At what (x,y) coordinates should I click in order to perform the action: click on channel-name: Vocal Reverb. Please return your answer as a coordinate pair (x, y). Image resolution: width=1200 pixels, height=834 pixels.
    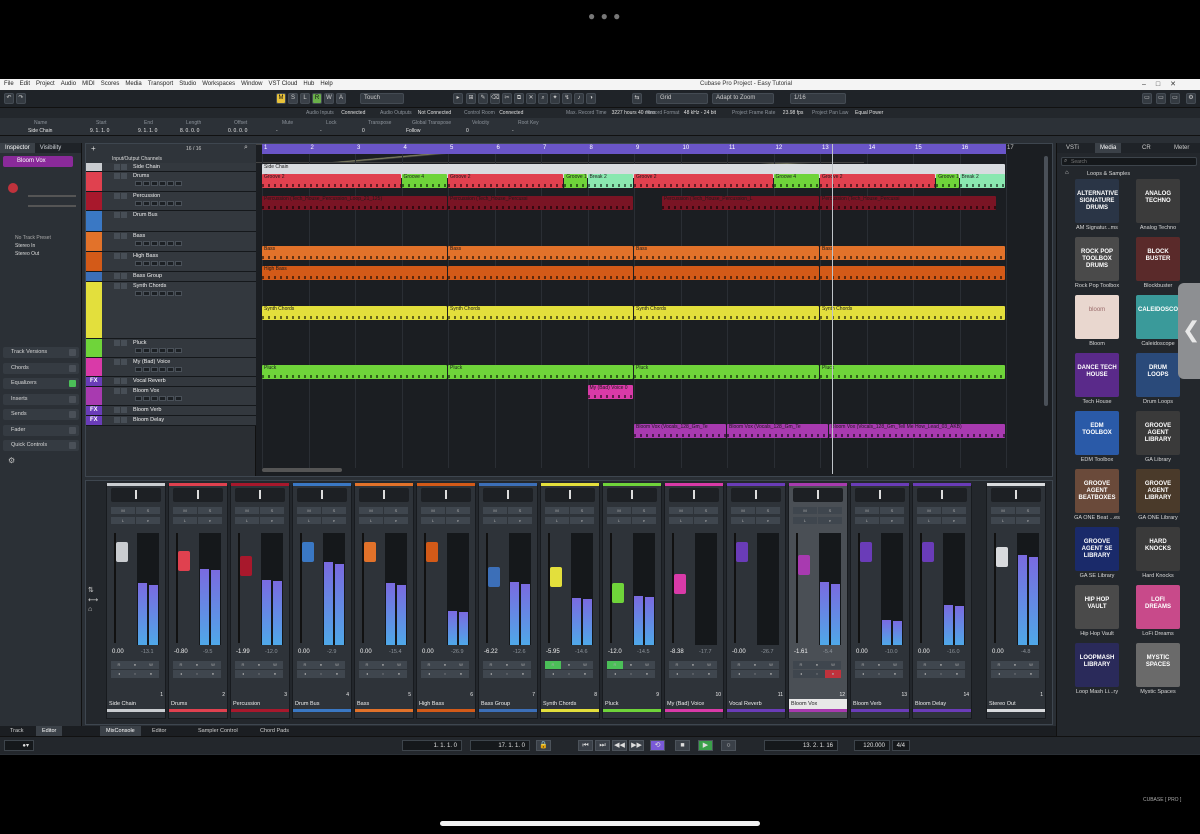
    Looking at the image, I should click on (756, 704).